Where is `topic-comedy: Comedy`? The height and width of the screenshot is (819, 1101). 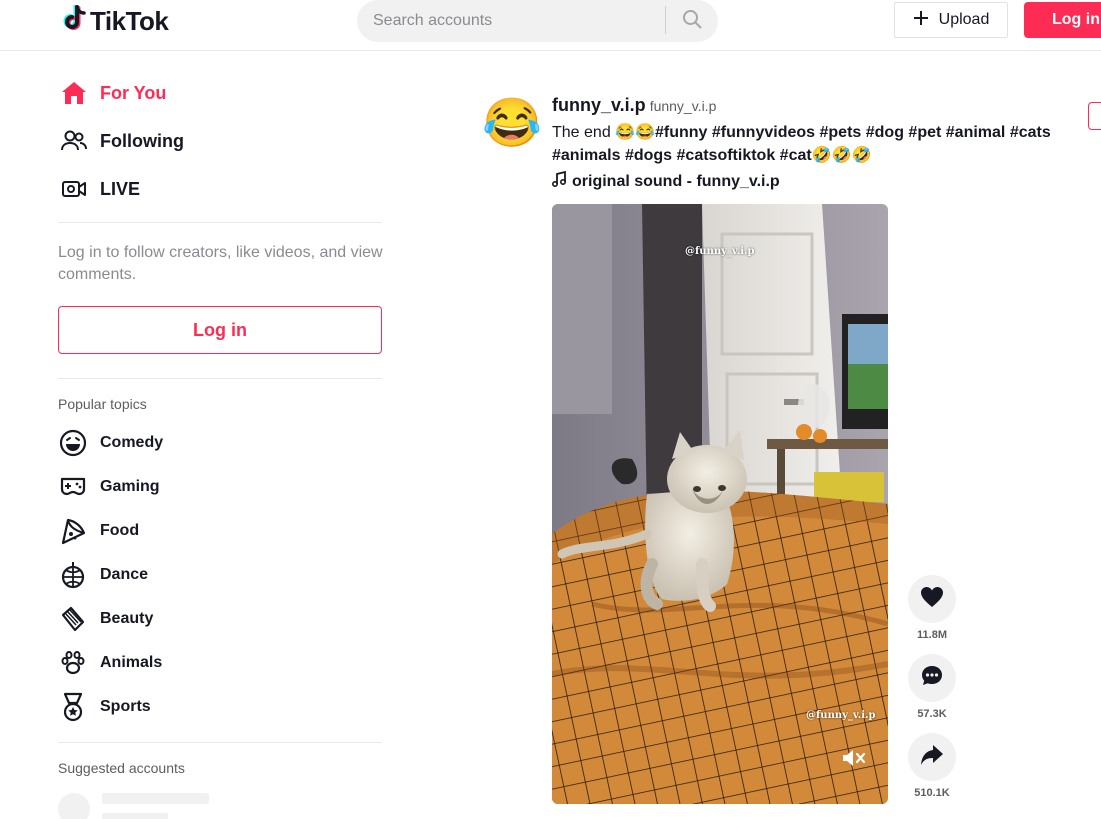 topic-comedy: Comedy is located at coordinates (110, 443).